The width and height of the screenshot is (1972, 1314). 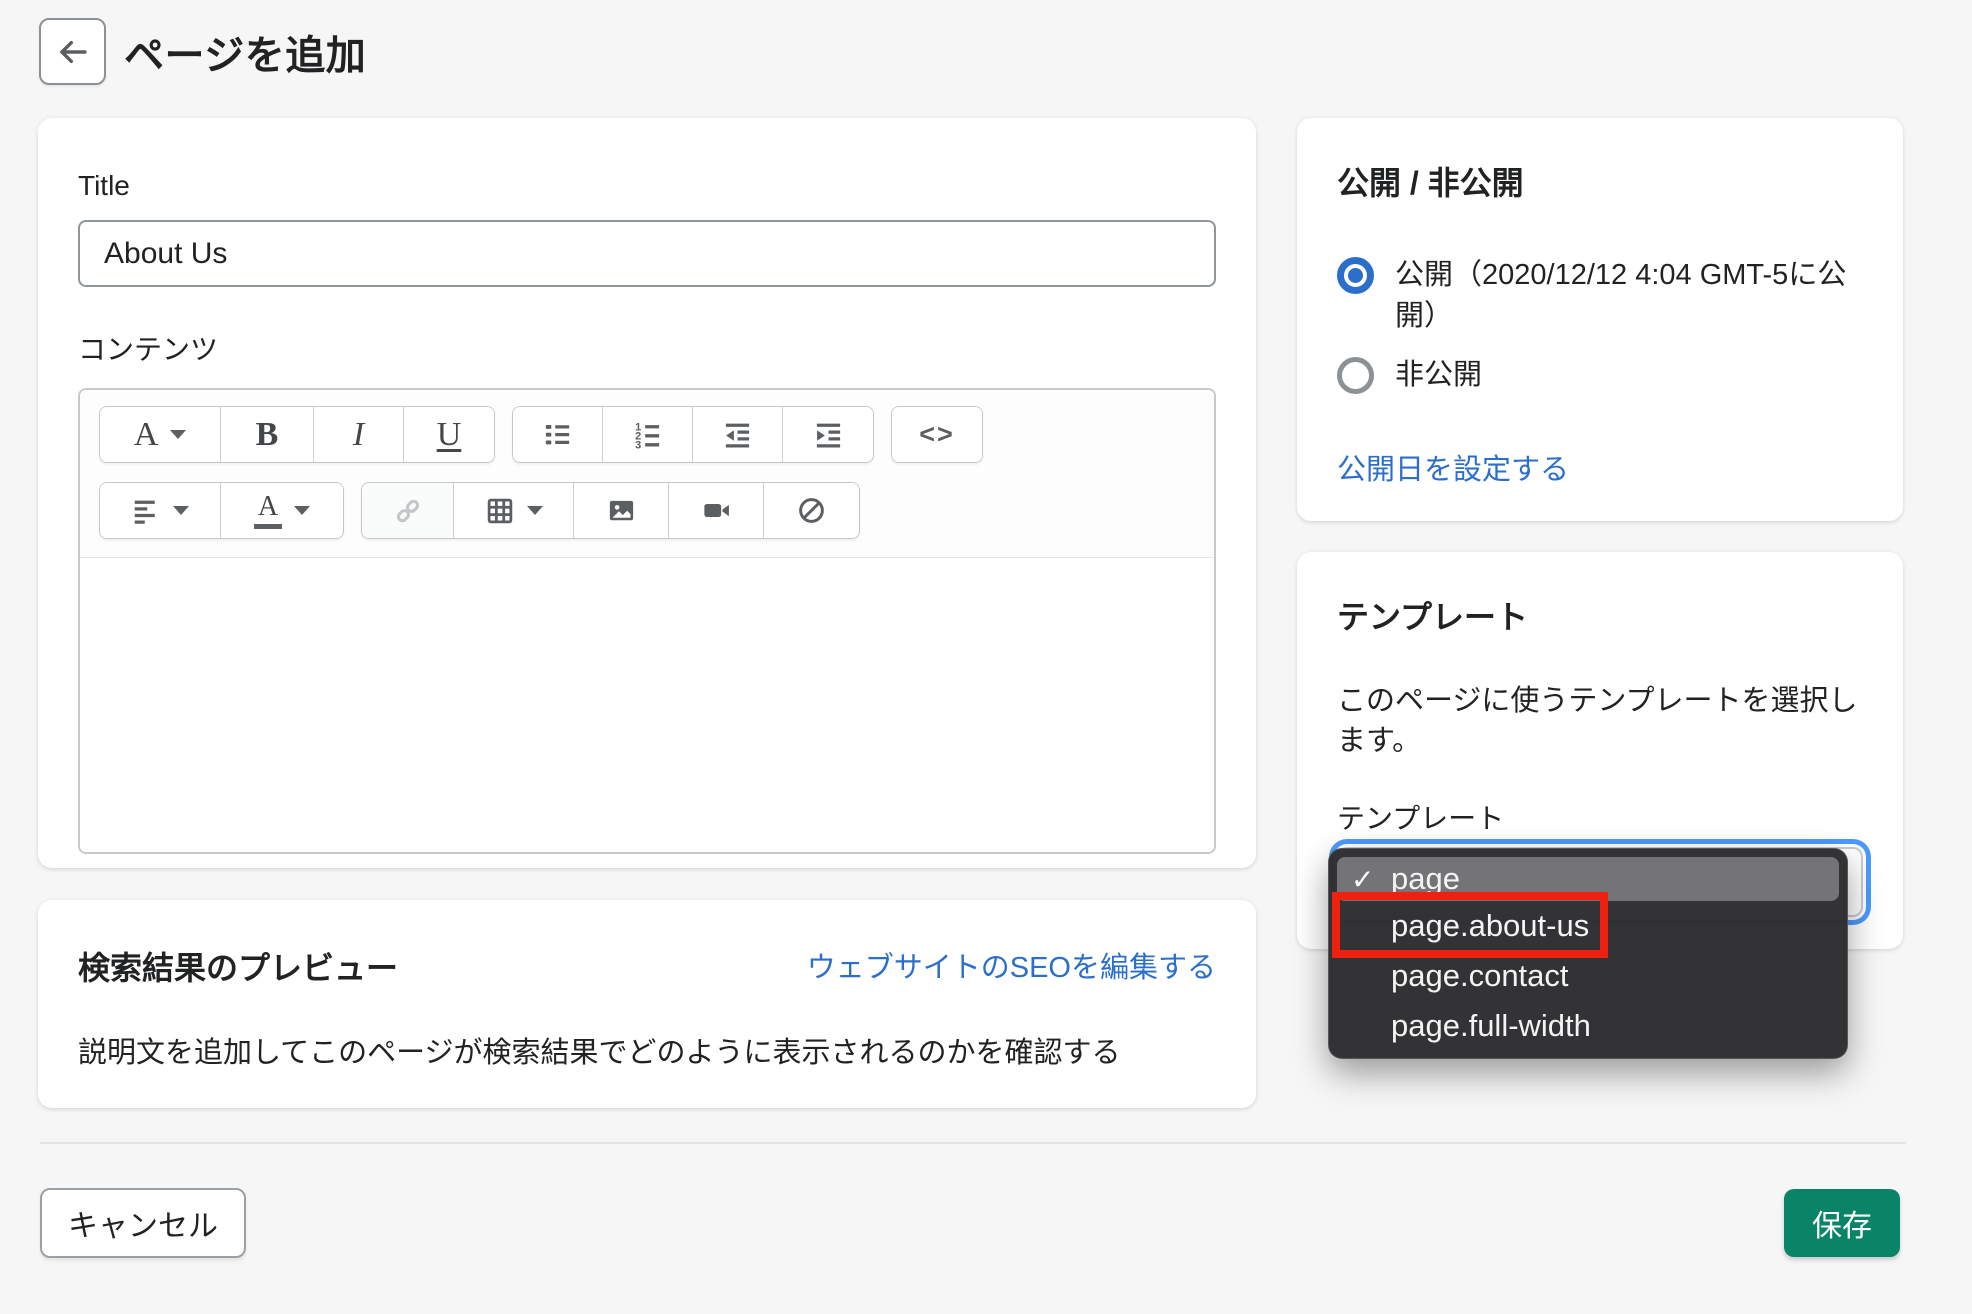 I want to click on radio-option-visible: 公開（2020/12/12 4:04 GMT-5に公開）, so click(x=1600, y=296).